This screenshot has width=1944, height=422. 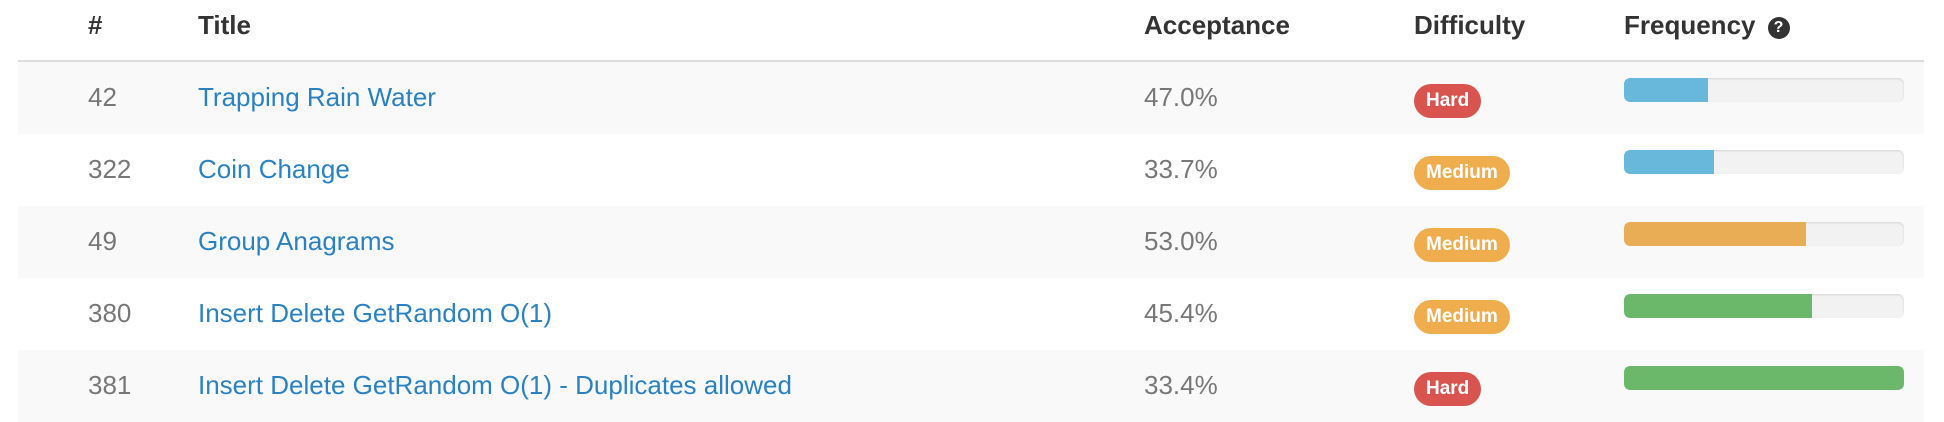 What do you see at coordinates (1181, 97) in the screenshot?
I see `acceptance-rate: 47.0%` at bounding box center [1181, 97].